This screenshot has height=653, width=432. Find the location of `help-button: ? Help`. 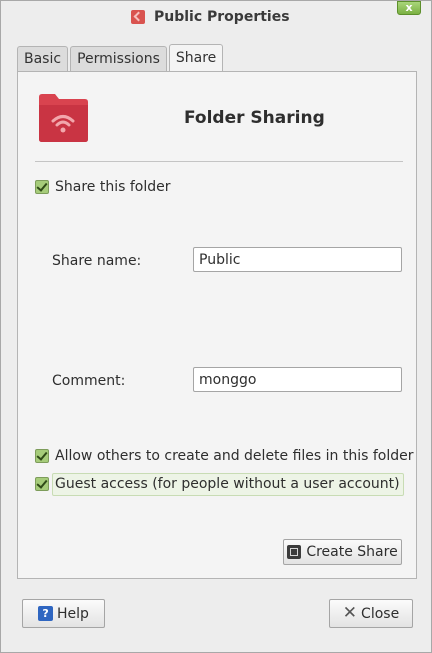

help-button: ? Help is located at coordinates (63, 613).